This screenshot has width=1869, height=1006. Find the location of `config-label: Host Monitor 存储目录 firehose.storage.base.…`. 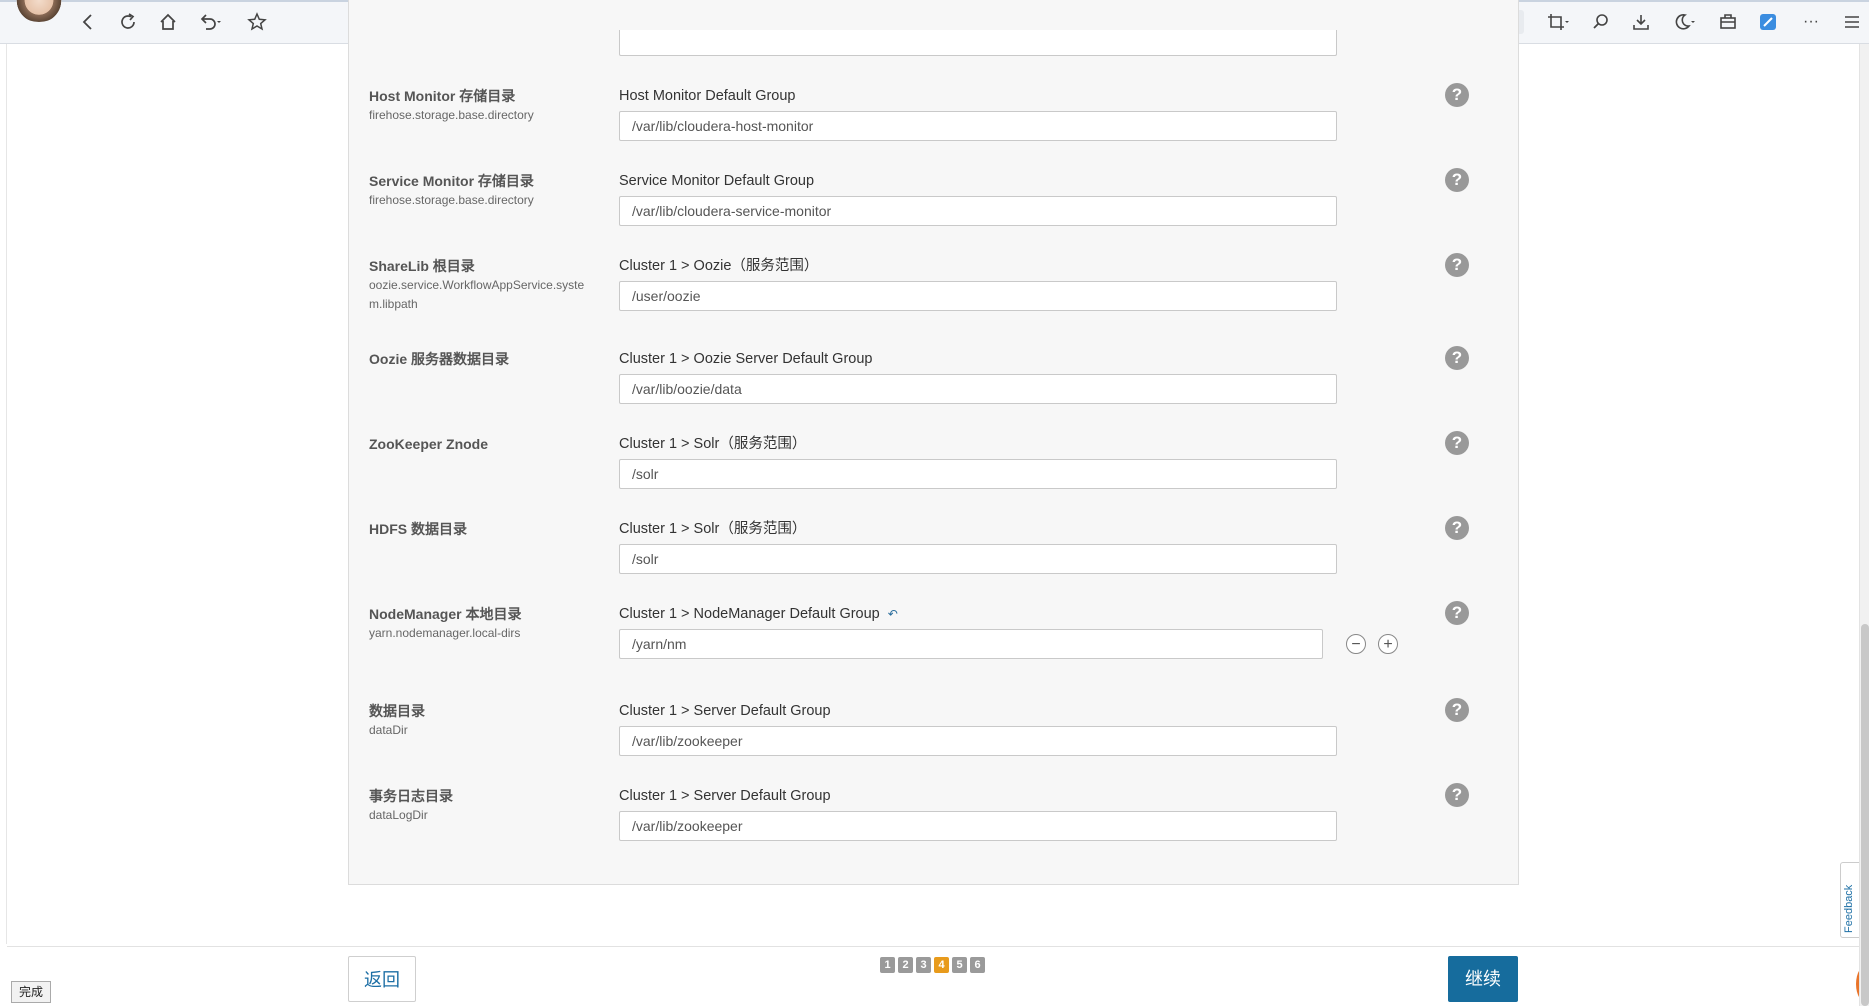

config-label: Host Monitor 存储目录 firehose.storage.base.… is located at coordinates (479, 106).